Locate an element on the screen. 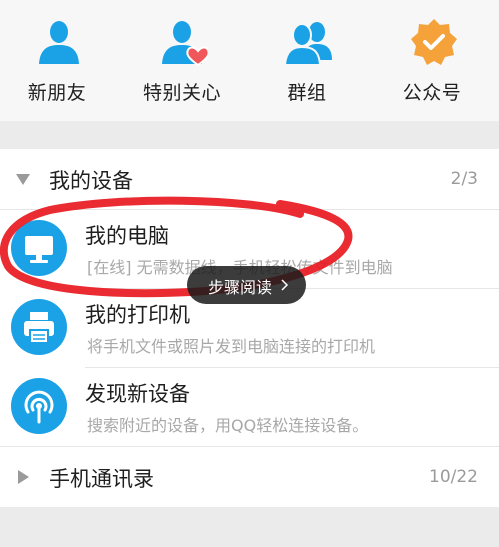 This screenshot has height=547, width=499. shortcut-new-friend: 新朋友 is located at coordinates (57, 63).